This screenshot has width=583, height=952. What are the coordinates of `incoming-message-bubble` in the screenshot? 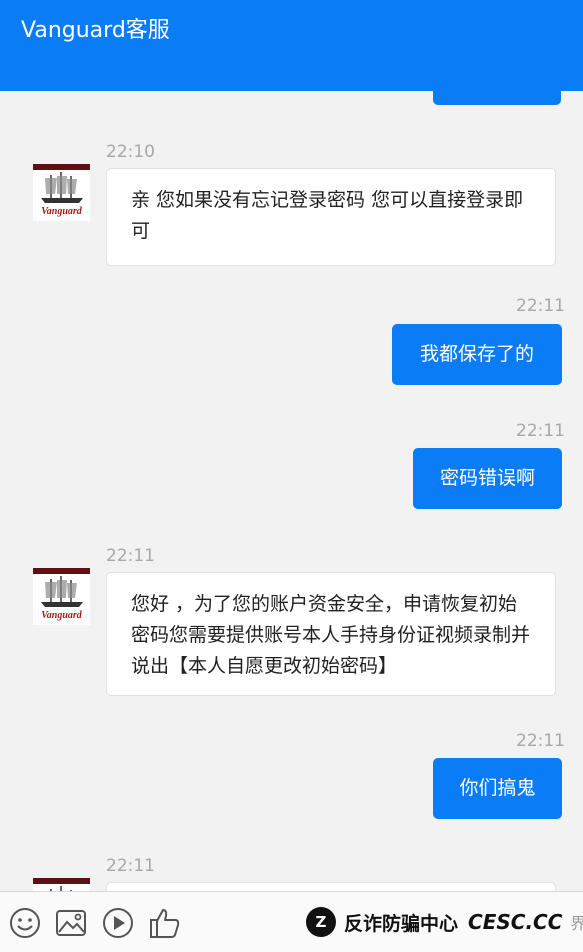 It's located at (331, 886).